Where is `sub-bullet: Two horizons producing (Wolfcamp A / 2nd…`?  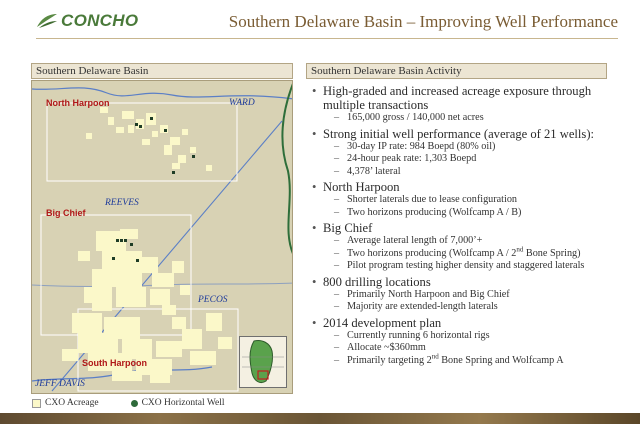 sub-bullet: Two horizons producing (Wolfcamp A / 2nd… is located at coordinates (462, 253).